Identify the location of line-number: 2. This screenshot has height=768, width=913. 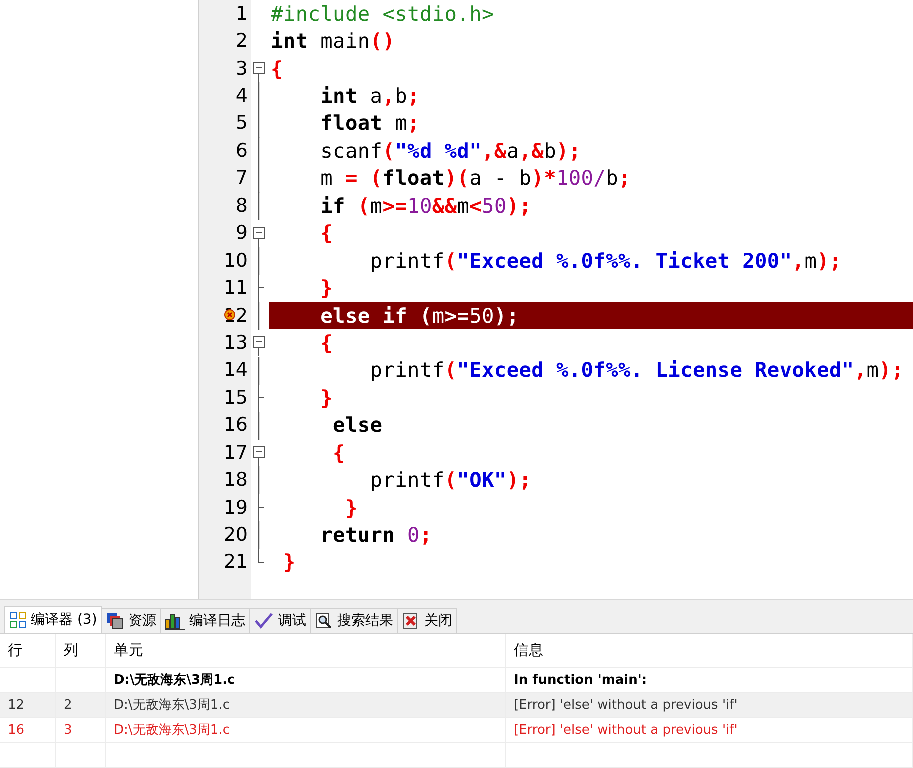
(242, 41).